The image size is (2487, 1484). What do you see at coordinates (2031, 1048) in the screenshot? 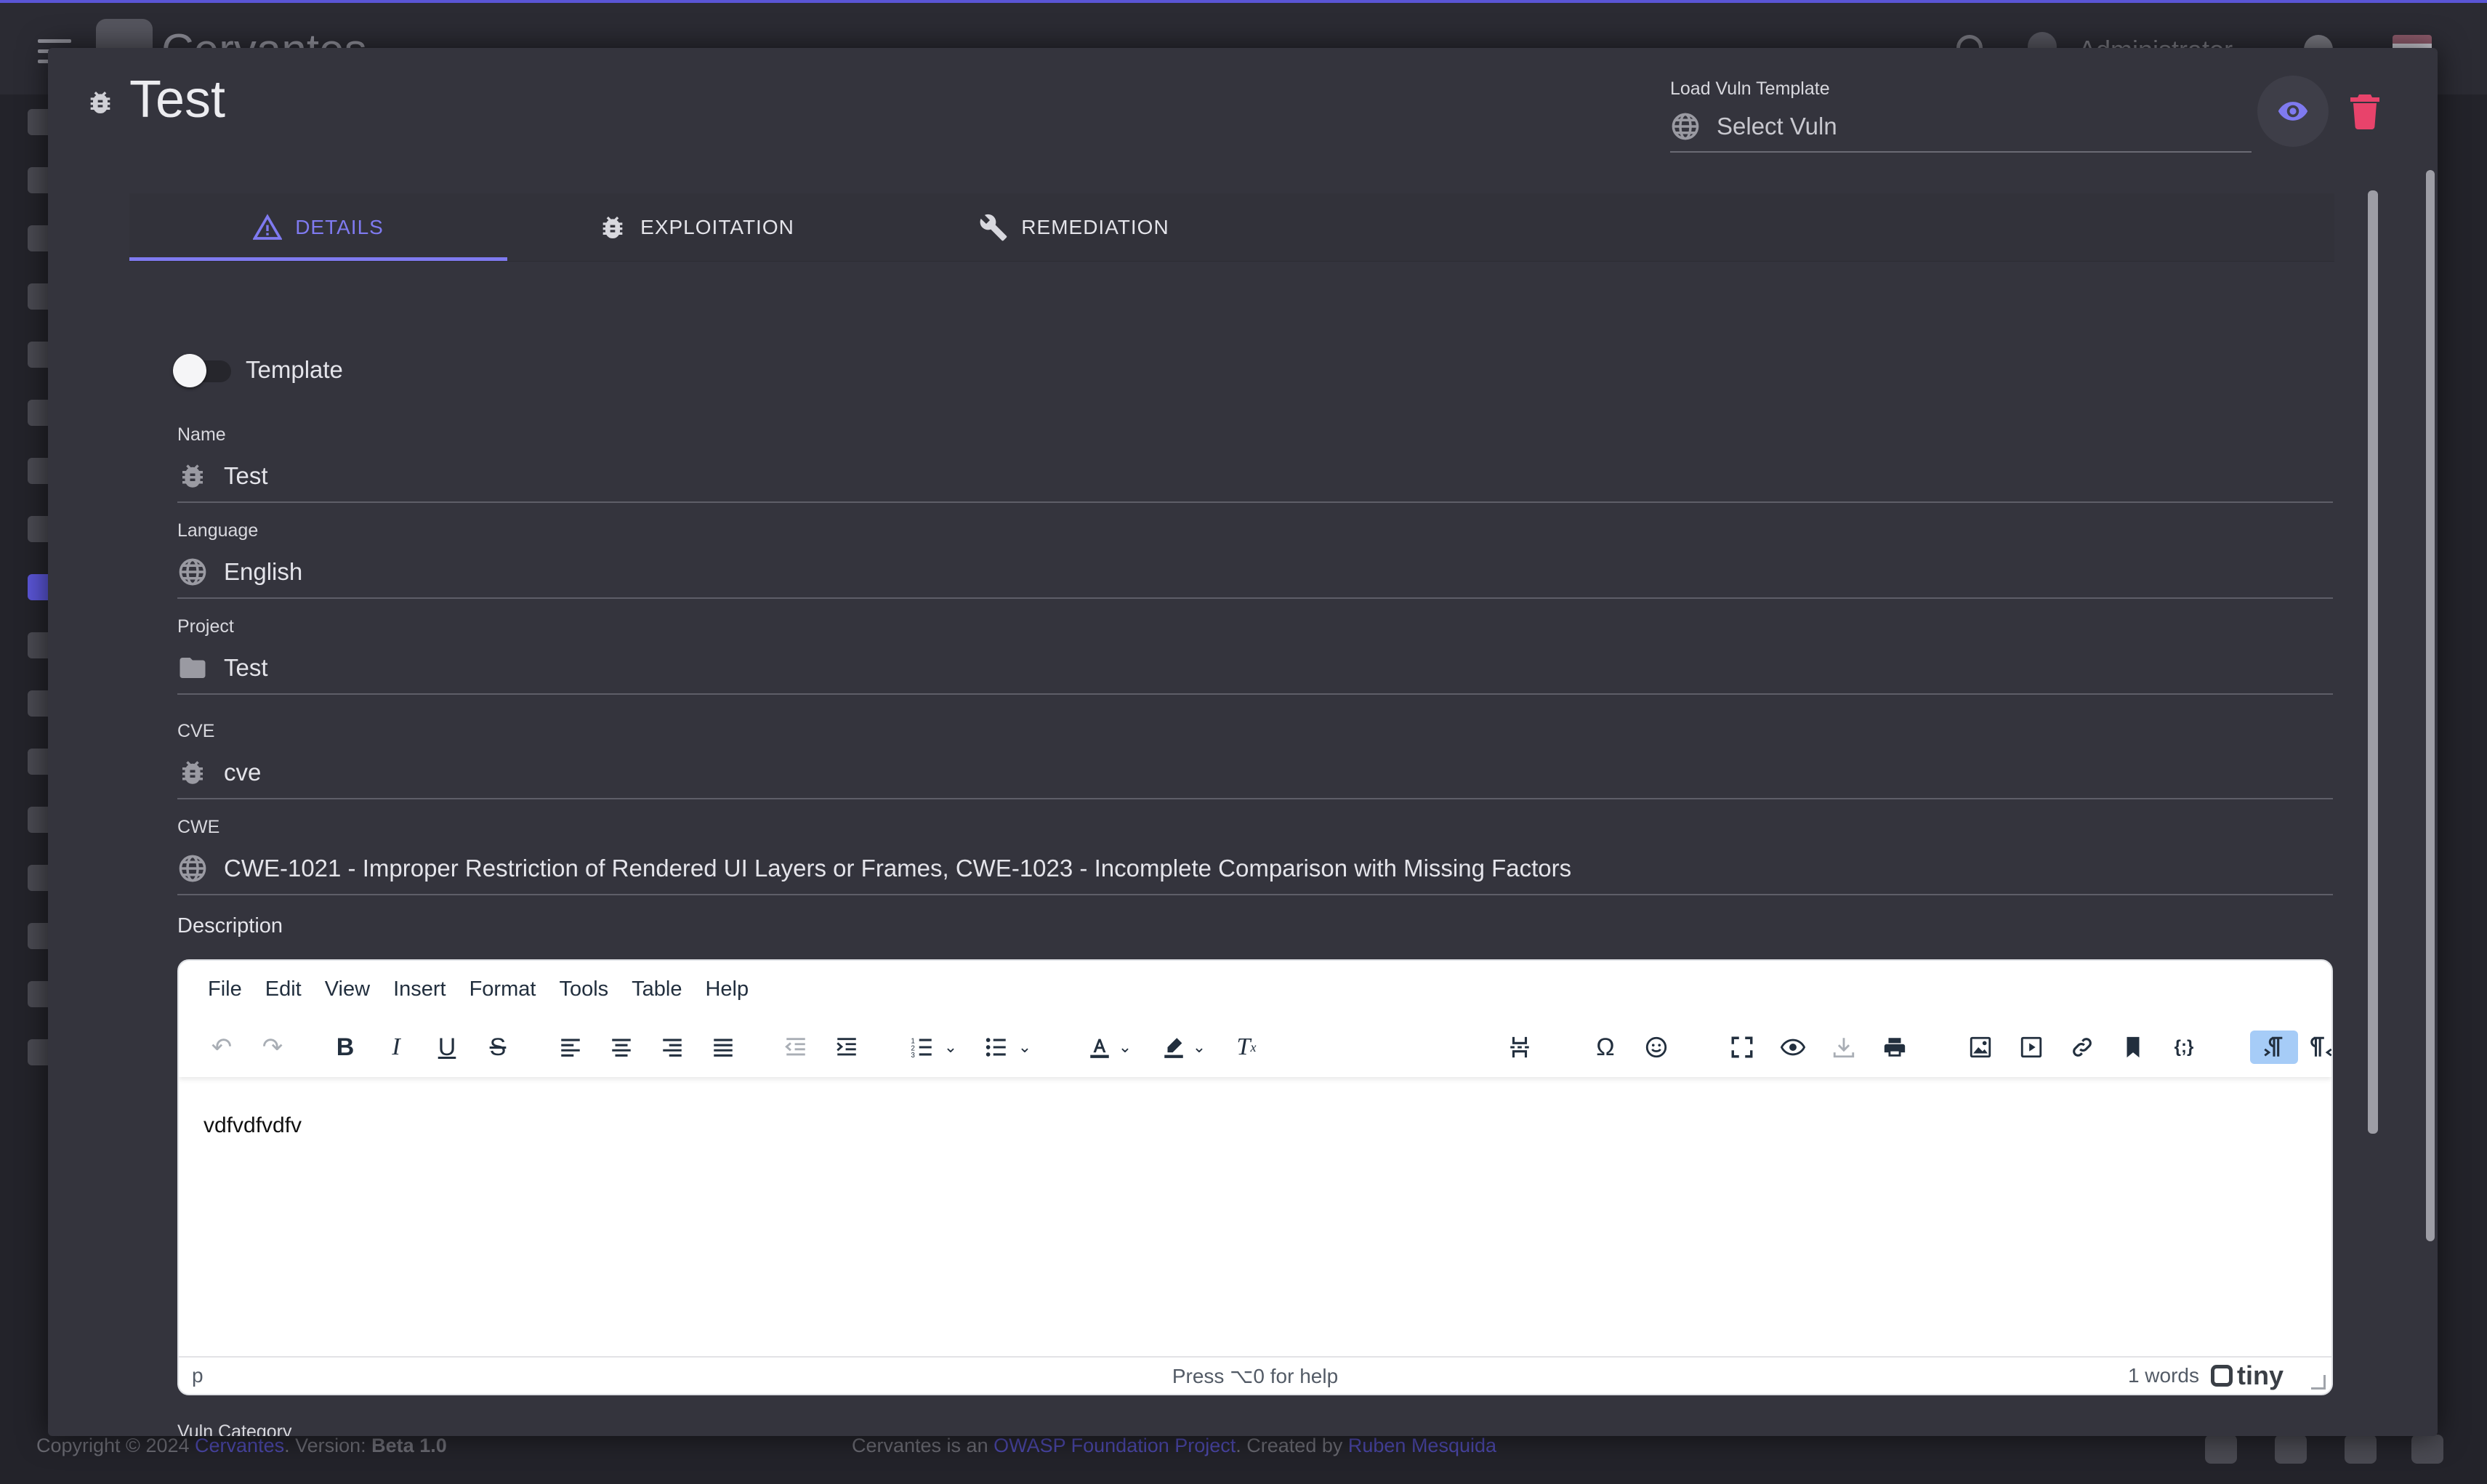
I see `insert-media-icon` at bounding box center [2031, 1048].